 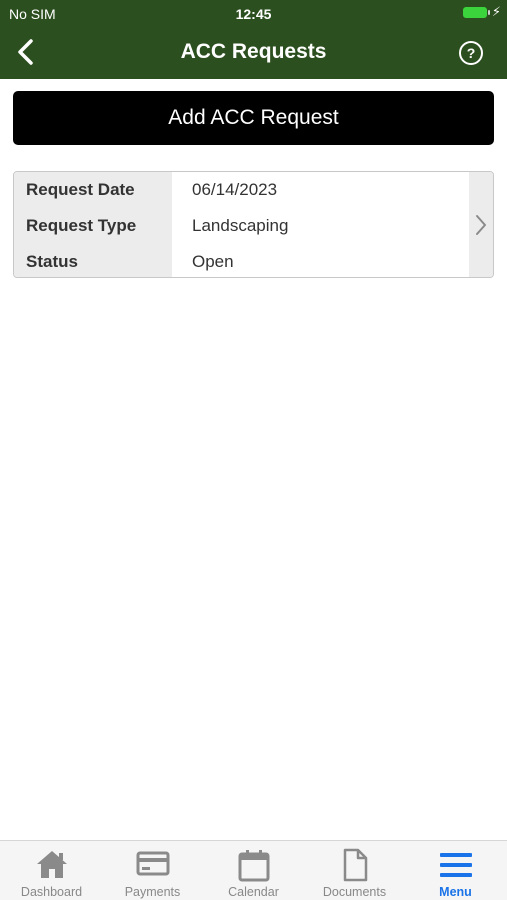 I want to click on calendar-icon, so click(x=253, y=866).